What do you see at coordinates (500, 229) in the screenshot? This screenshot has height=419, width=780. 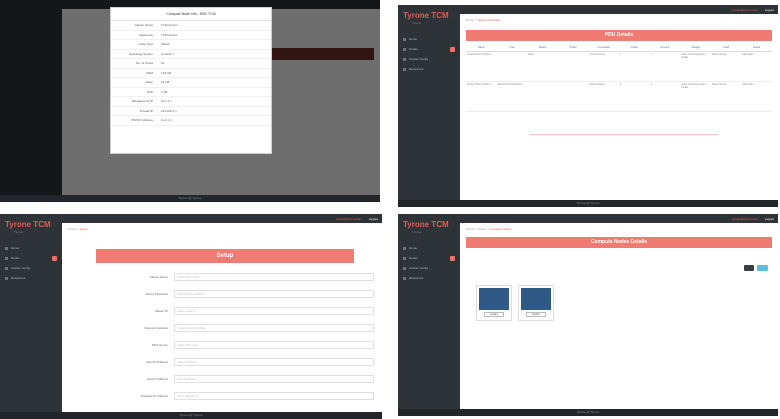 I see `breadcrumb-current: Compute Nodes` at bounding box center [500, 229].